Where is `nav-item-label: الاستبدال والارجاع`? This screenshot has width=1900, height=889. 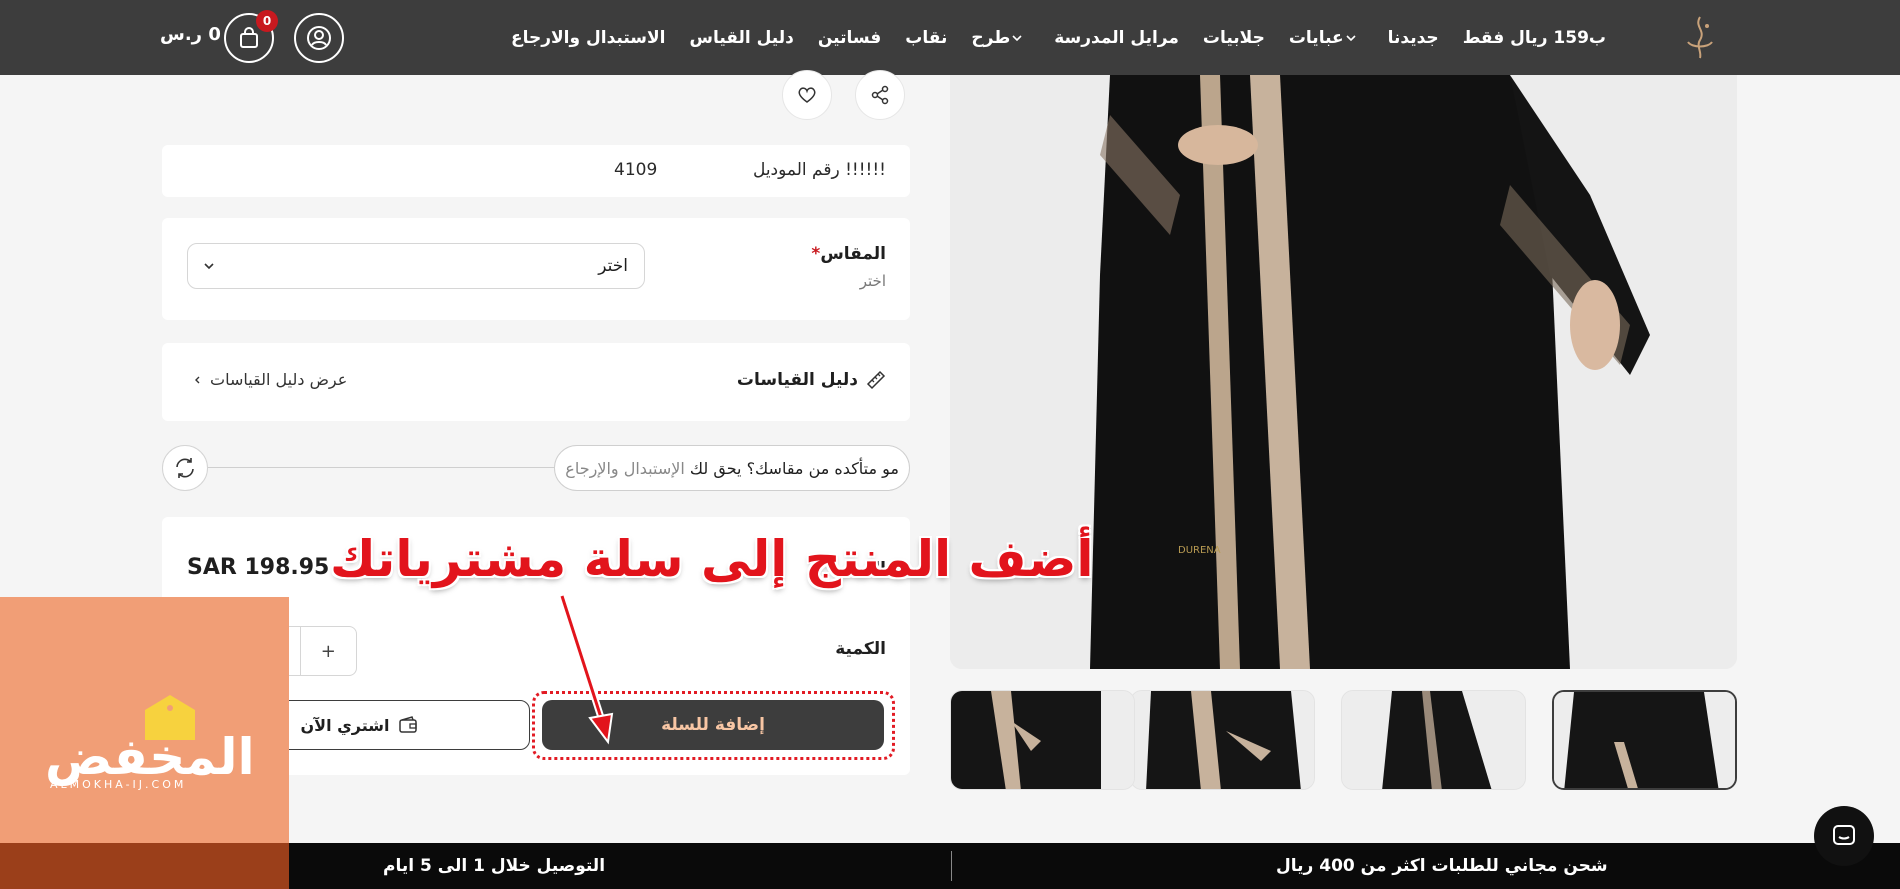 nav-item-label: الاستبدال والارجاع is located at coordinates (588, 37).